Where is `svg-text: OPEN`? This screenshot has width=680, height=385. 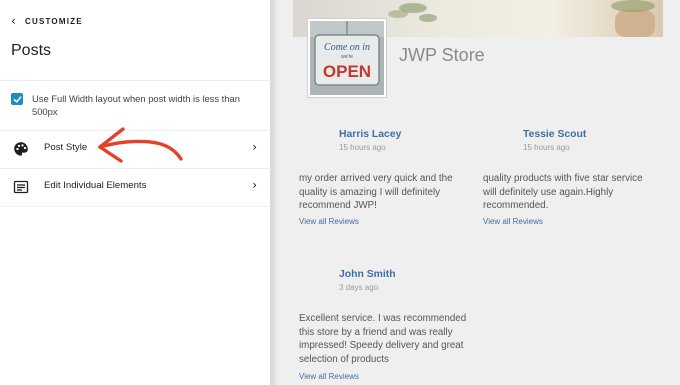
svg-text: OPEN is located at coordinates (347, 71).